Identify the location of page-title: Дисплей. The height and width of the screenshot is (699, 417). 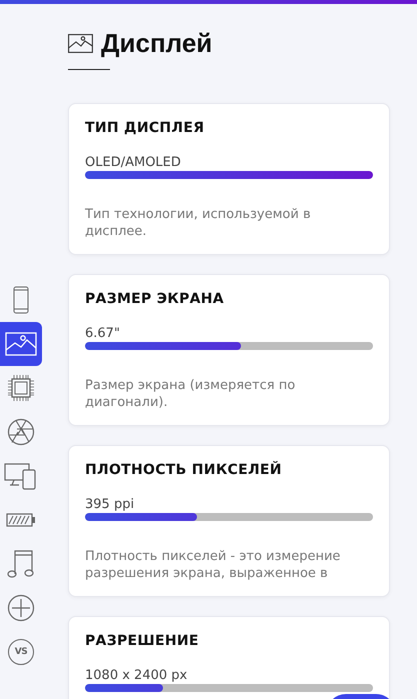
(229, 43).